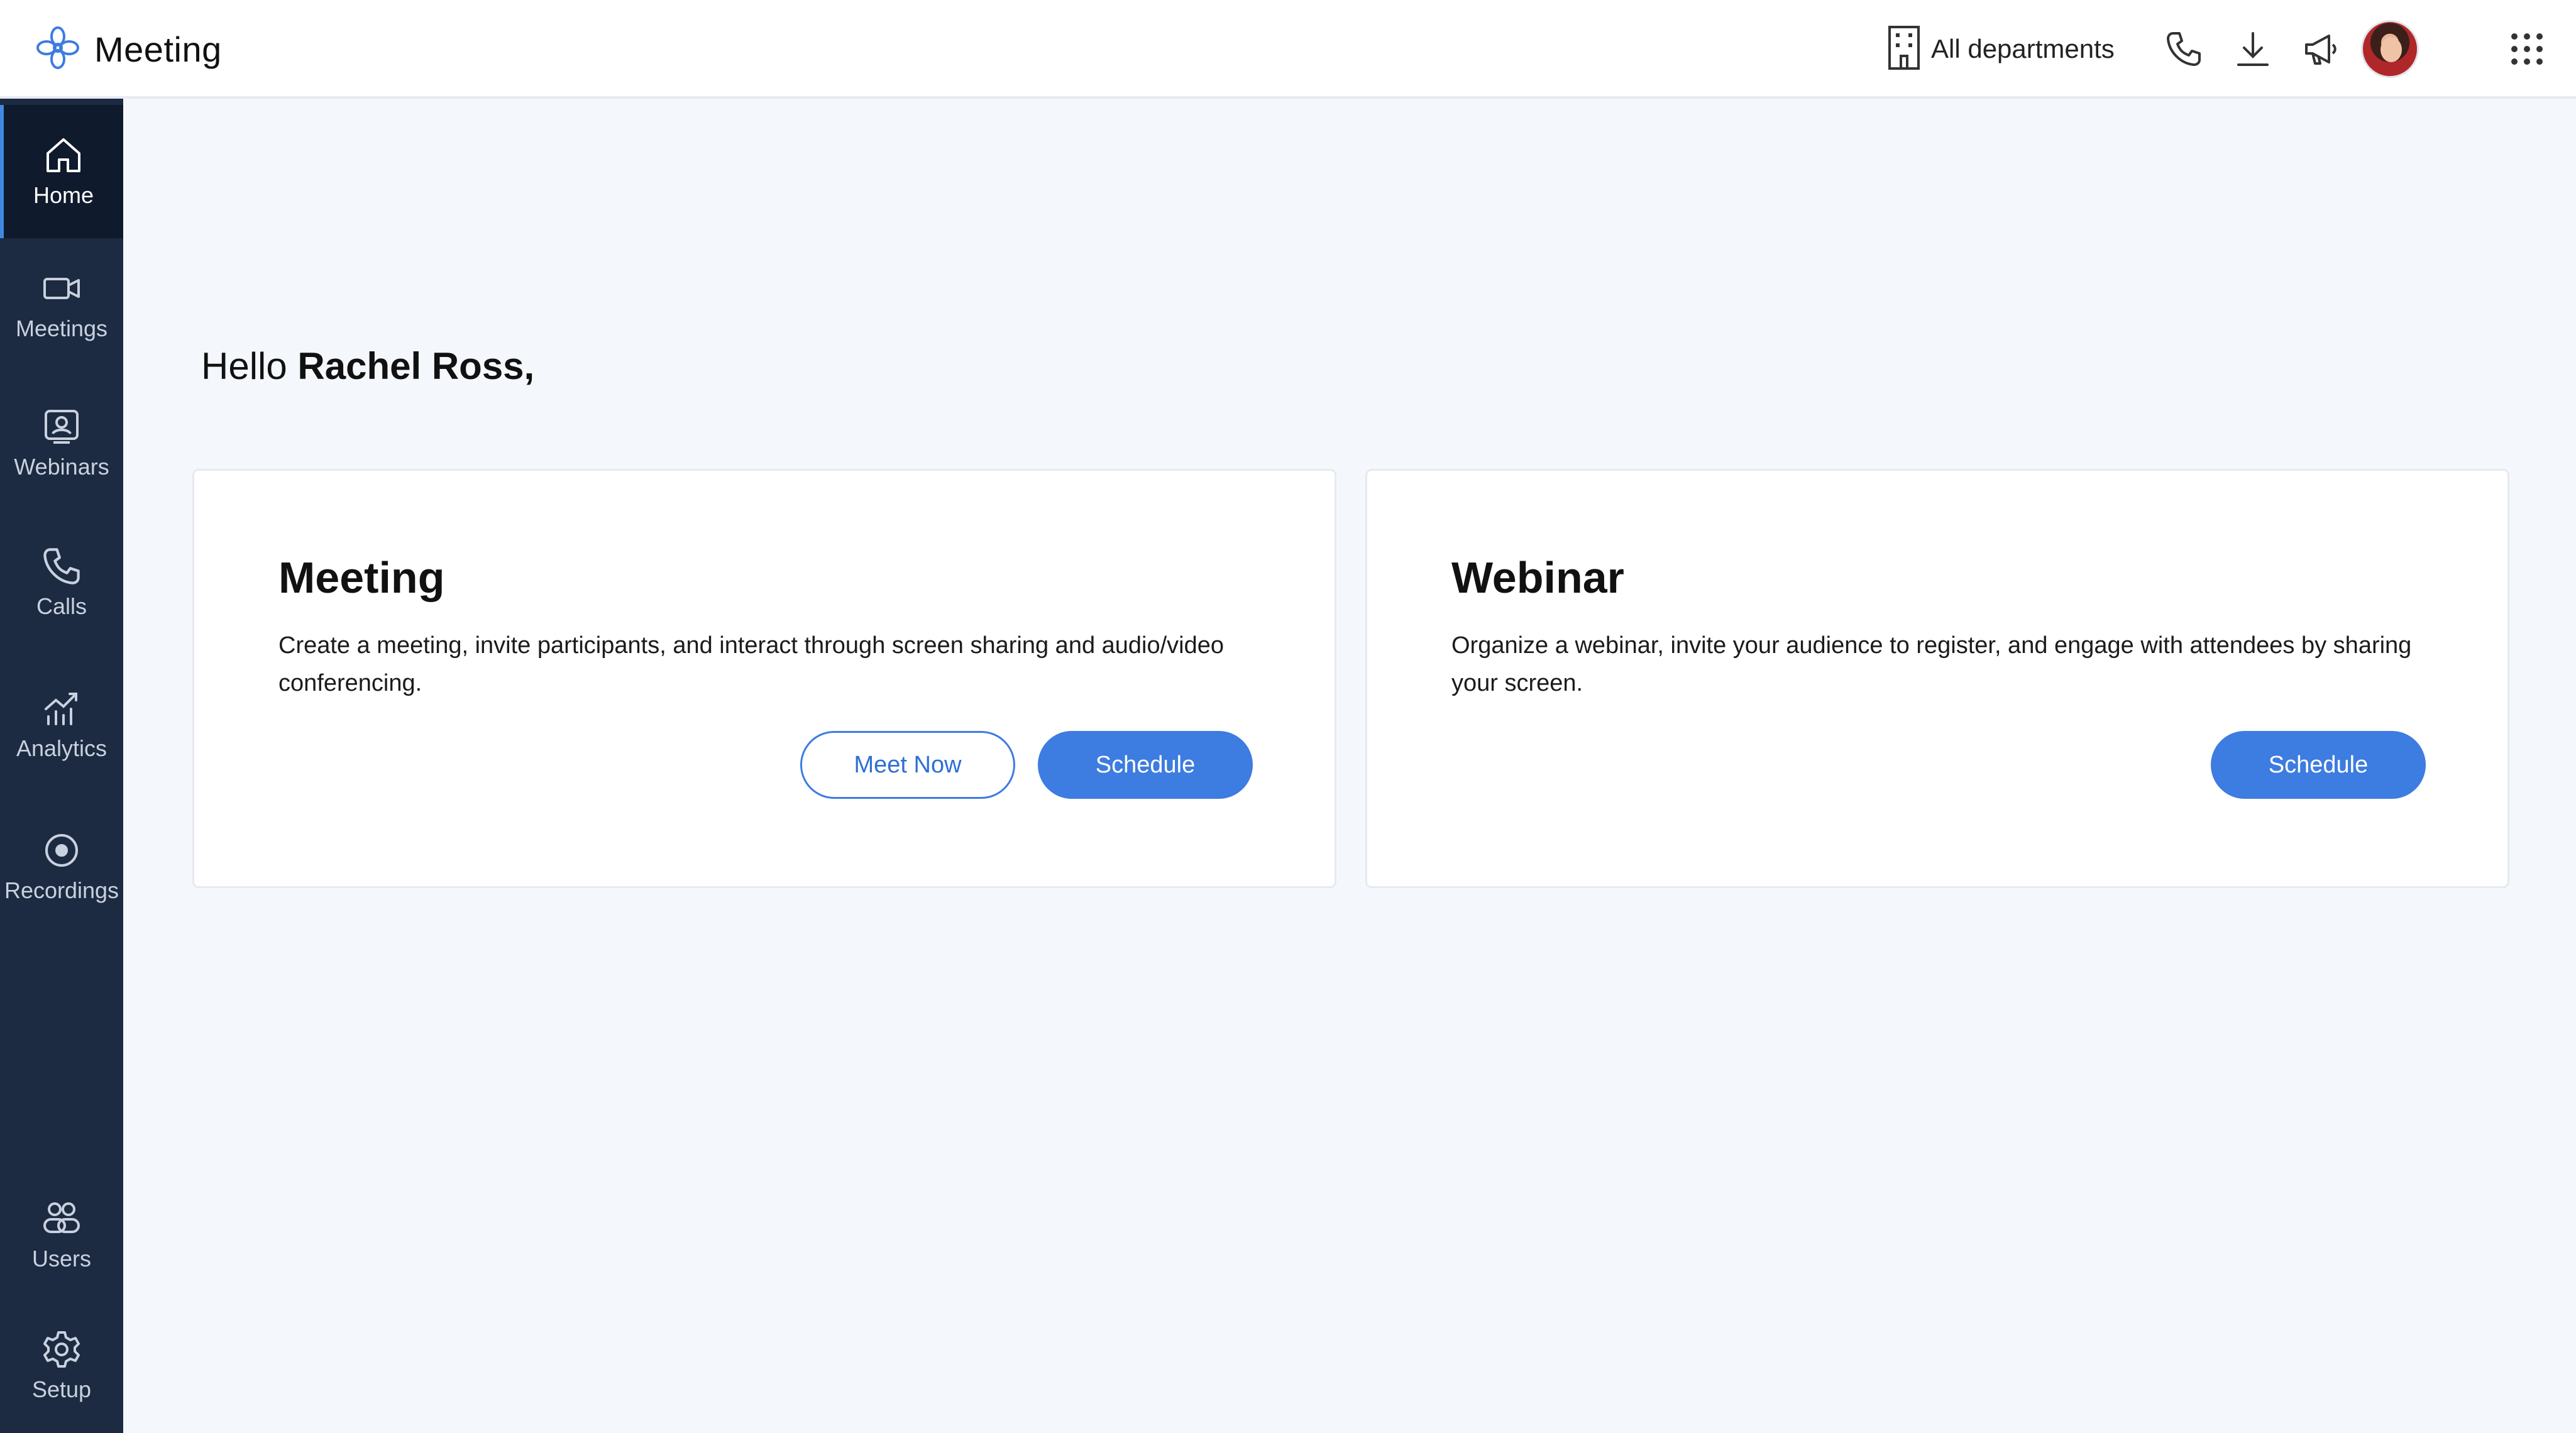 This screenshot has height=1433, width=2576. What do you see at coordinates (2320, 49) in the screenshot?
I see `megaphone-icon` at bounding box center [2320, 49].